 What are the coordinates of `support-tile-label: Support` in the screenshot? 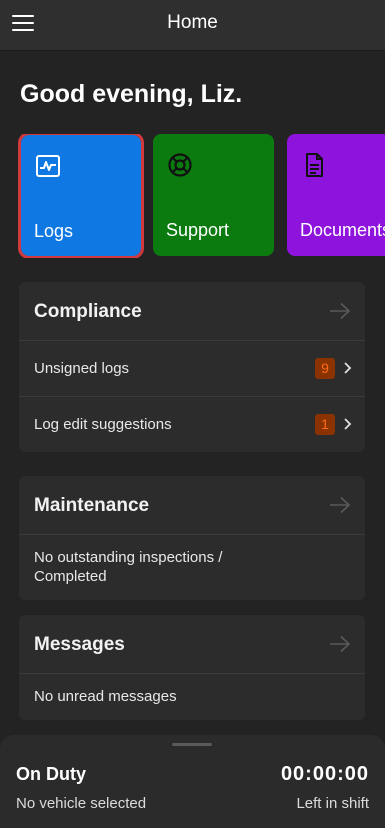 It's located at (198, 230).